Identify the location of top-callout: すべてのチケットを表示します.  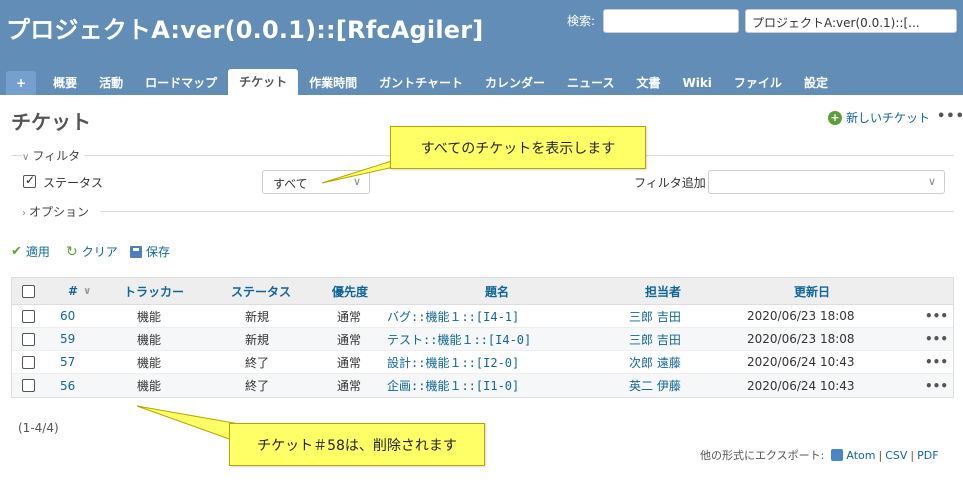
(518, 147).